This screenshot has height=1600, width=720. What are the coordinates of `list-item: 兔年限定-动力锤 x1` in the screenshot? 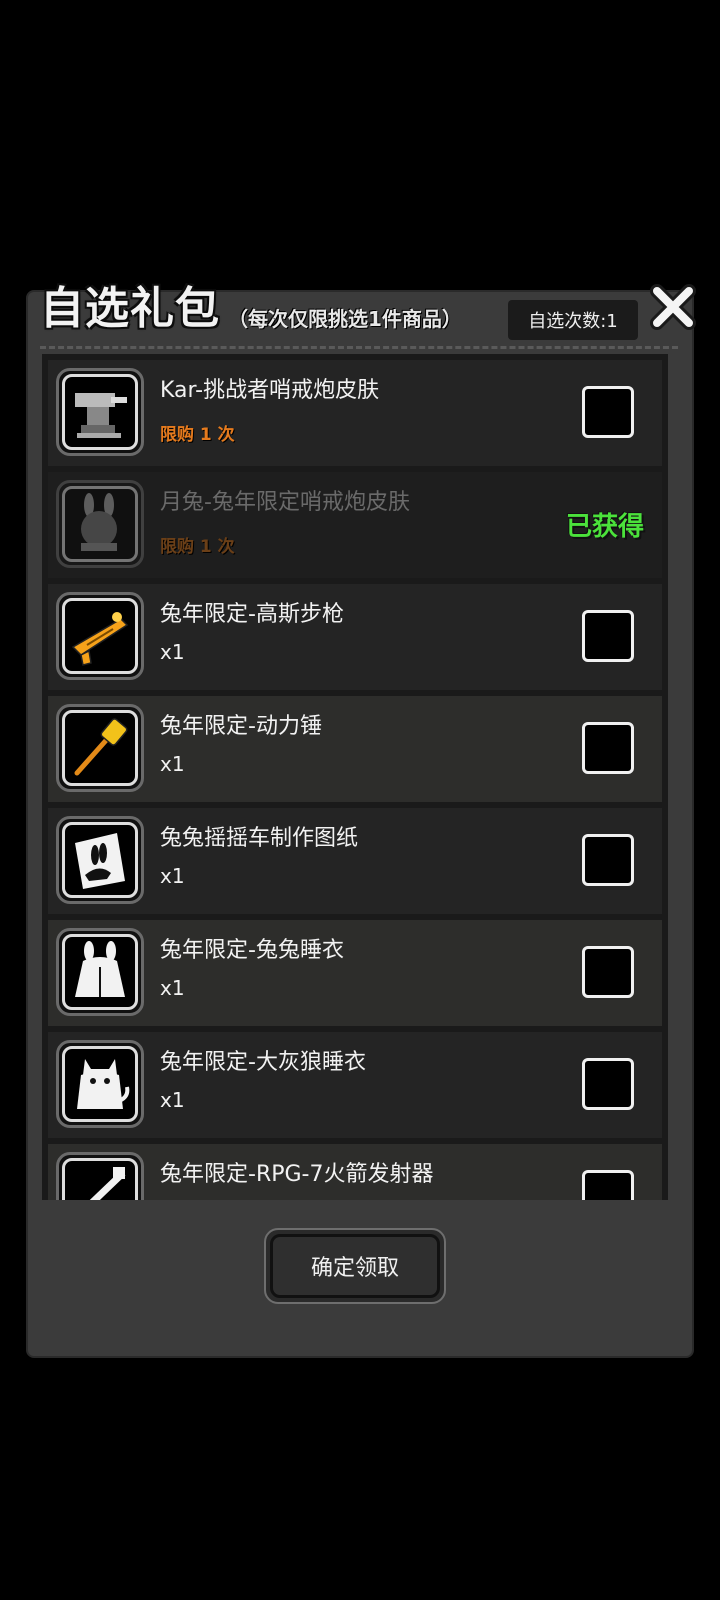 It's located at (355, 749).